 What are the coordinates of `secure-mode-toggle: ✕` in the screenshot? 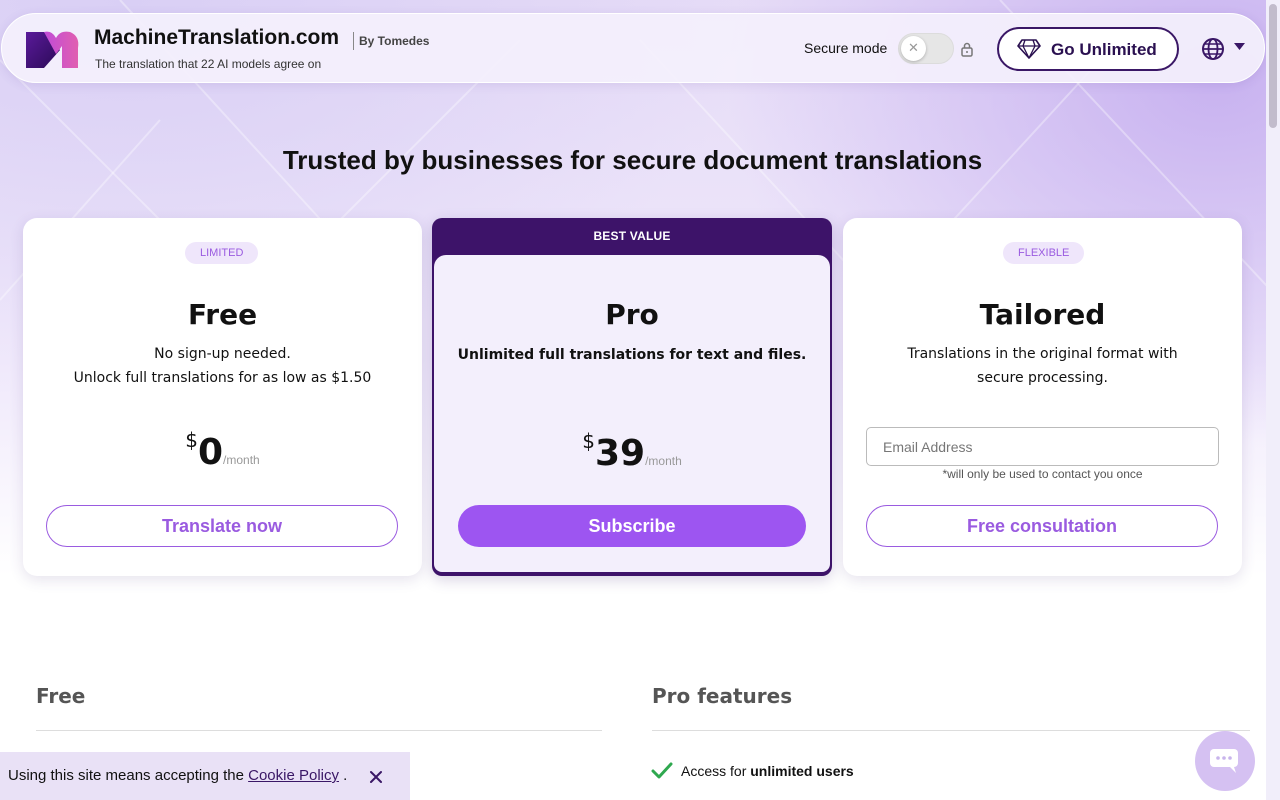 It's located at (926, 48).